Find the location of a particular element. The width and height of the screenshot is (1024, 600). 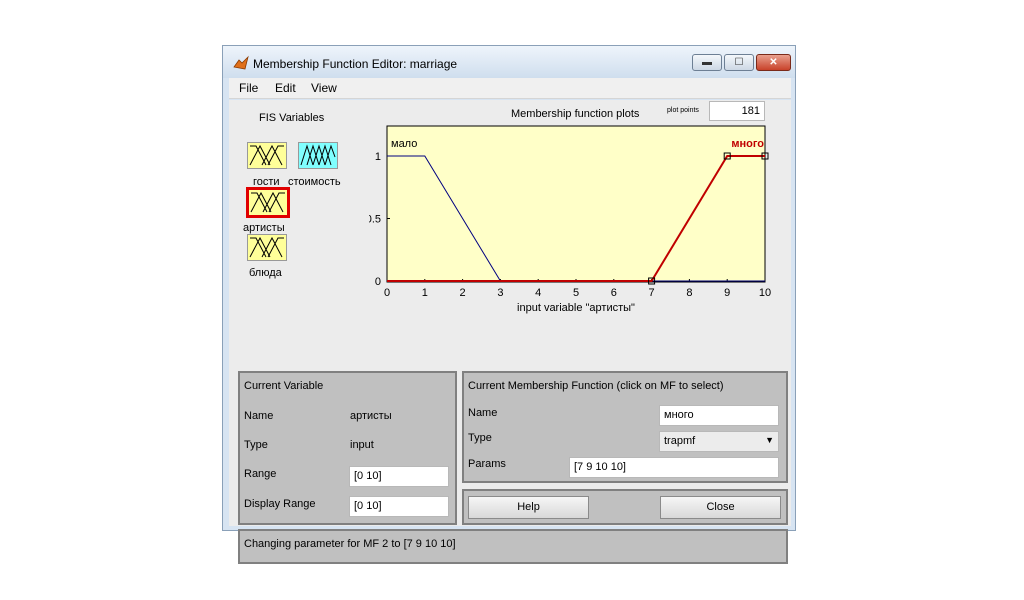

variable-type-label: Type is located at coordinates (256, 445).